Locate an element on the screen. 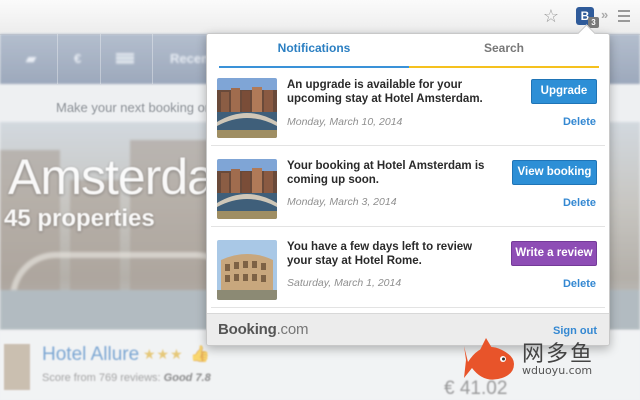 This screenshot has width=640, height=400. site-tagline: Make your next booking on is located at coordinates (134, 107).